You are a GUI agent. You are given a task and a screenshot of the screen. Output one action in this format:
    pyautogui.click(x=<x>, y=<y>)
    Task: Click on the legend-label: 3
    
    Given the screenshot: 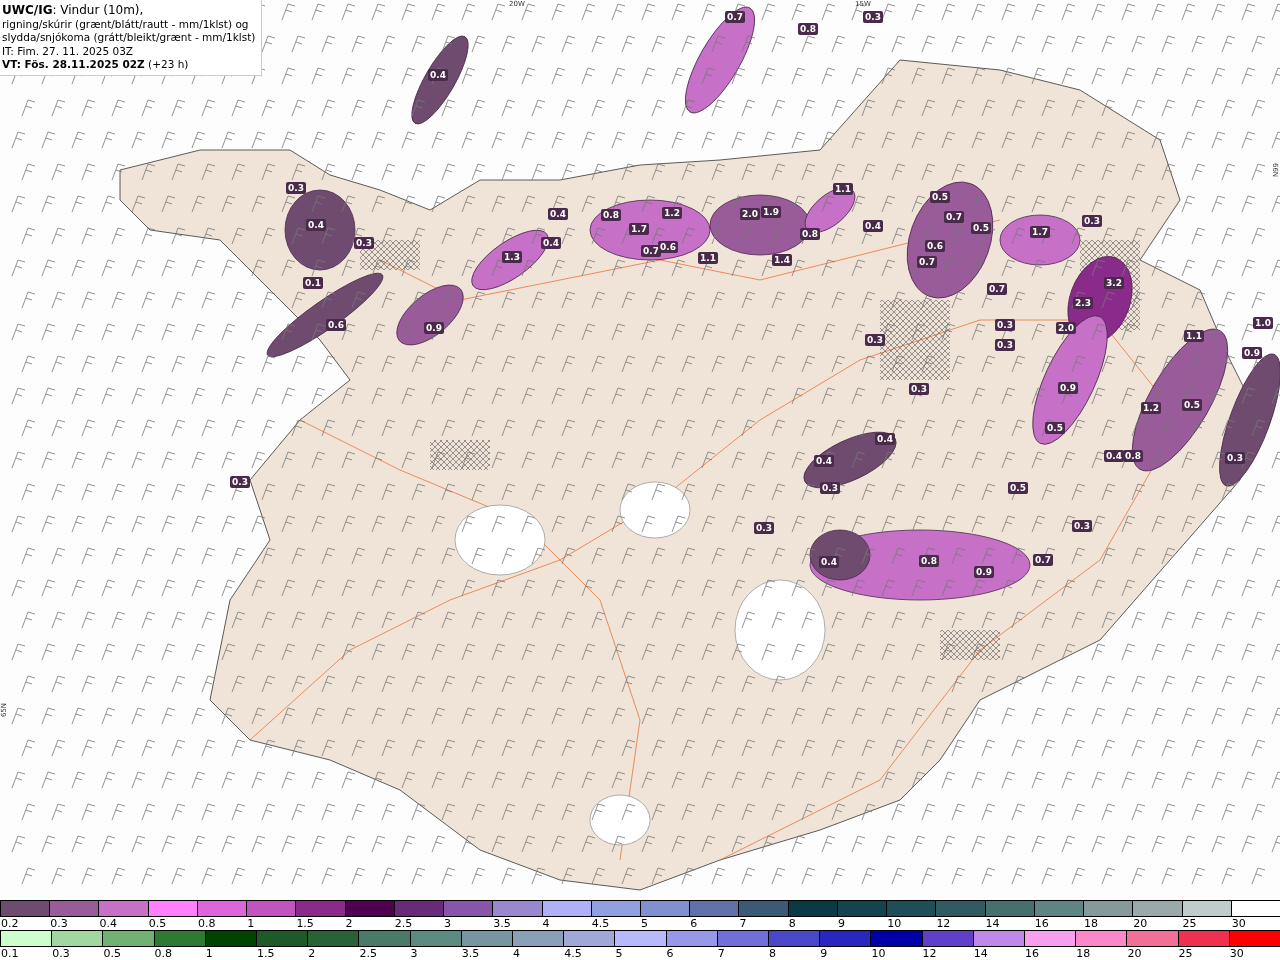 What is the action you would take?
    pyautogui.click(x=448, y=923)
    